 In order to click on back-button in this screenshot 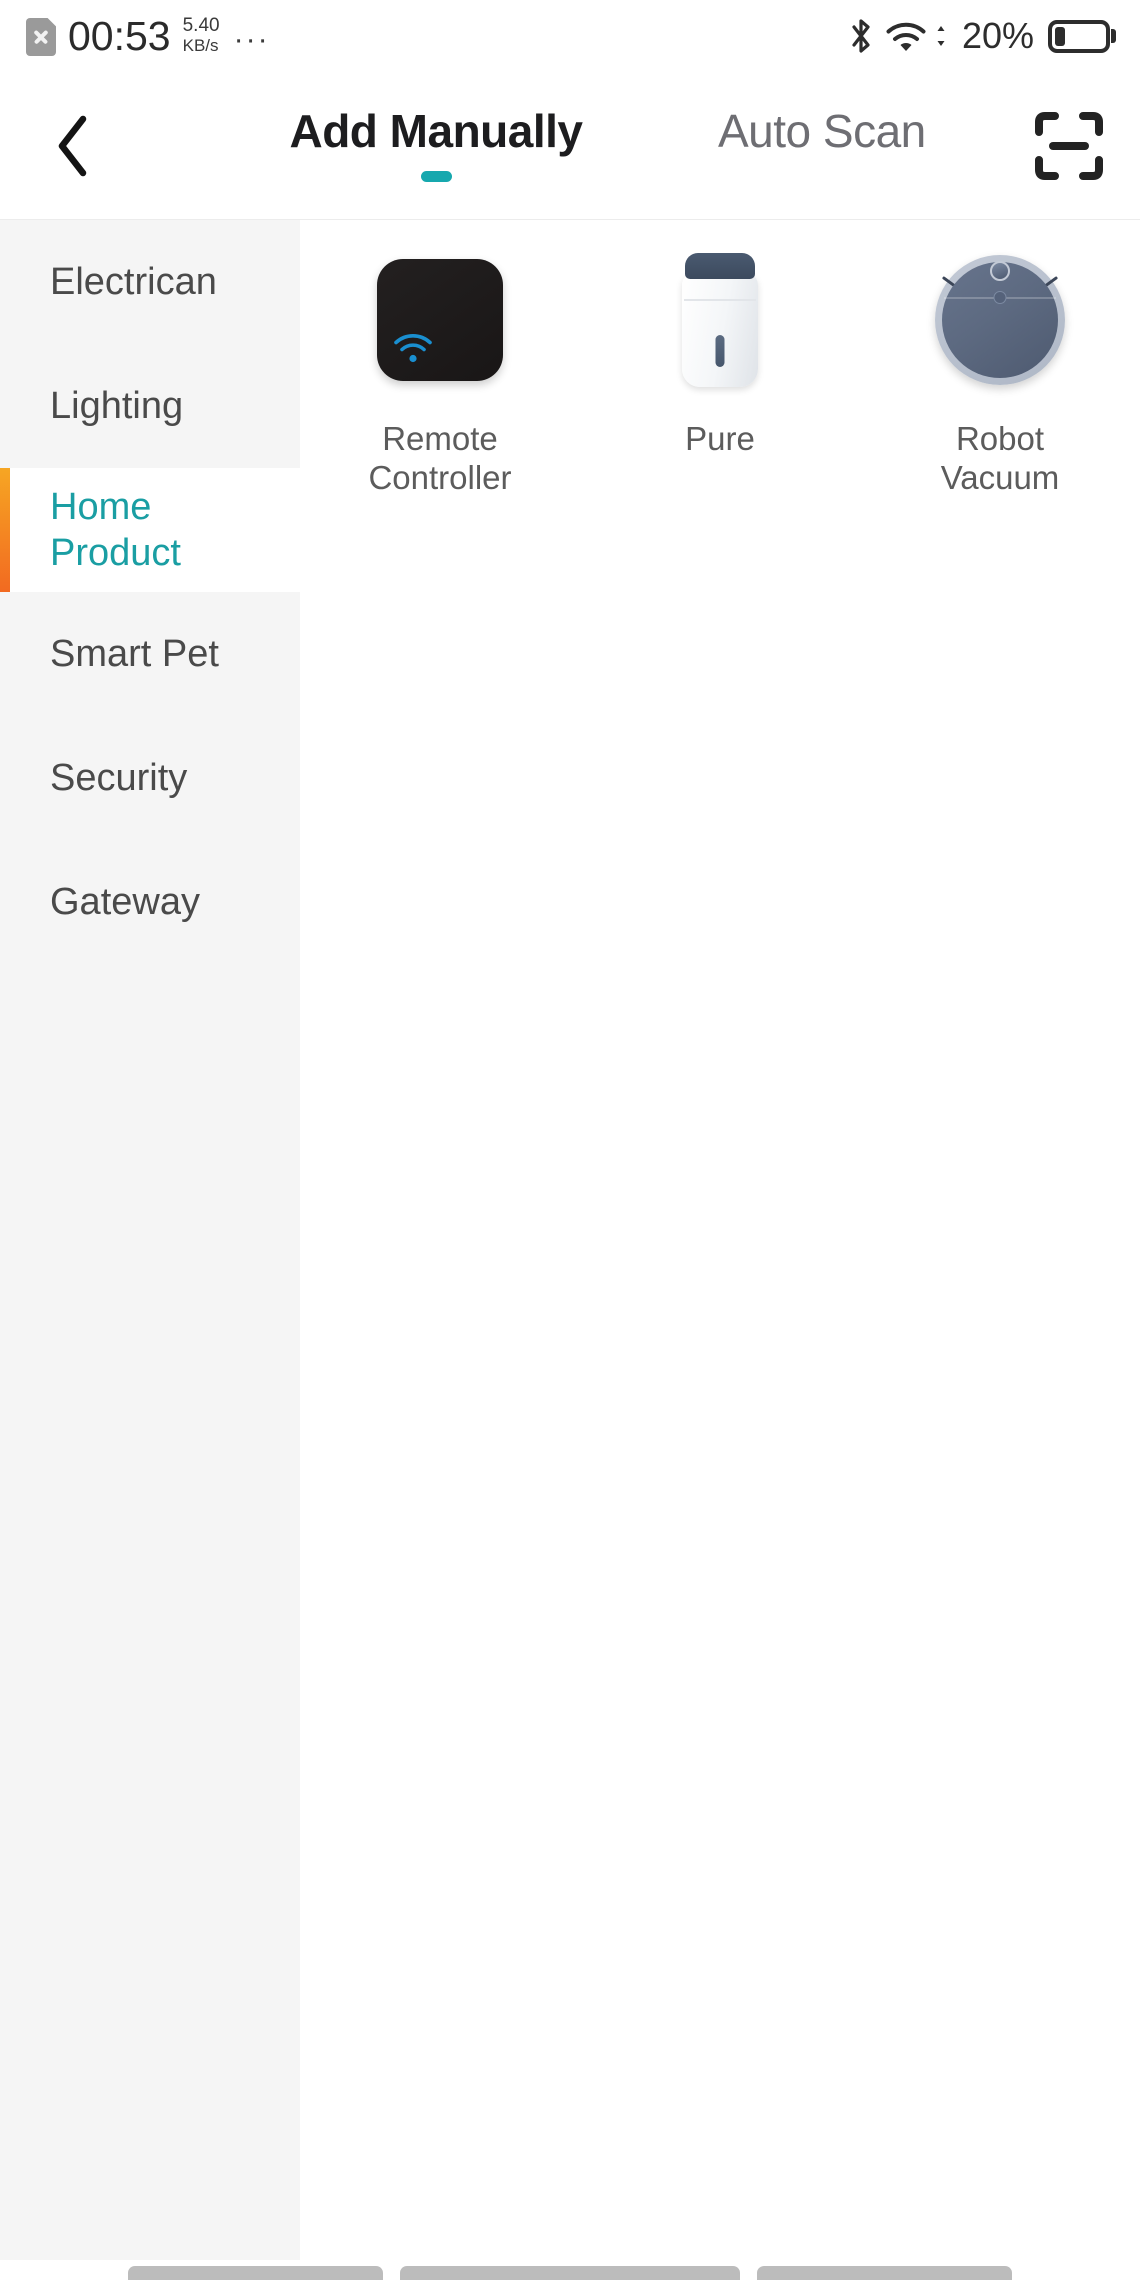, I will do `click(73, 146)`.